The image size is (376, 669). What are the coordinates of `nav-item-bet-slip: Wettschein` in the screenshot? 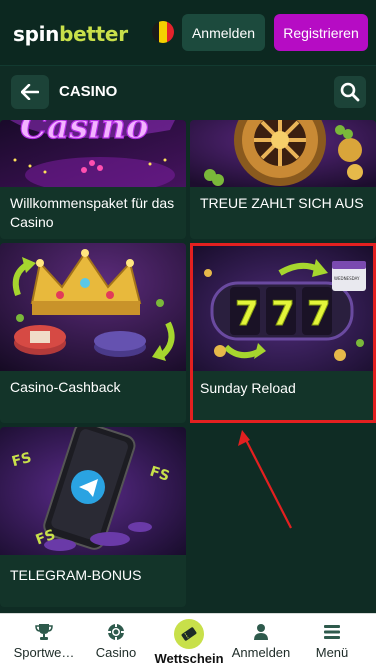 It's located at (189, 641).